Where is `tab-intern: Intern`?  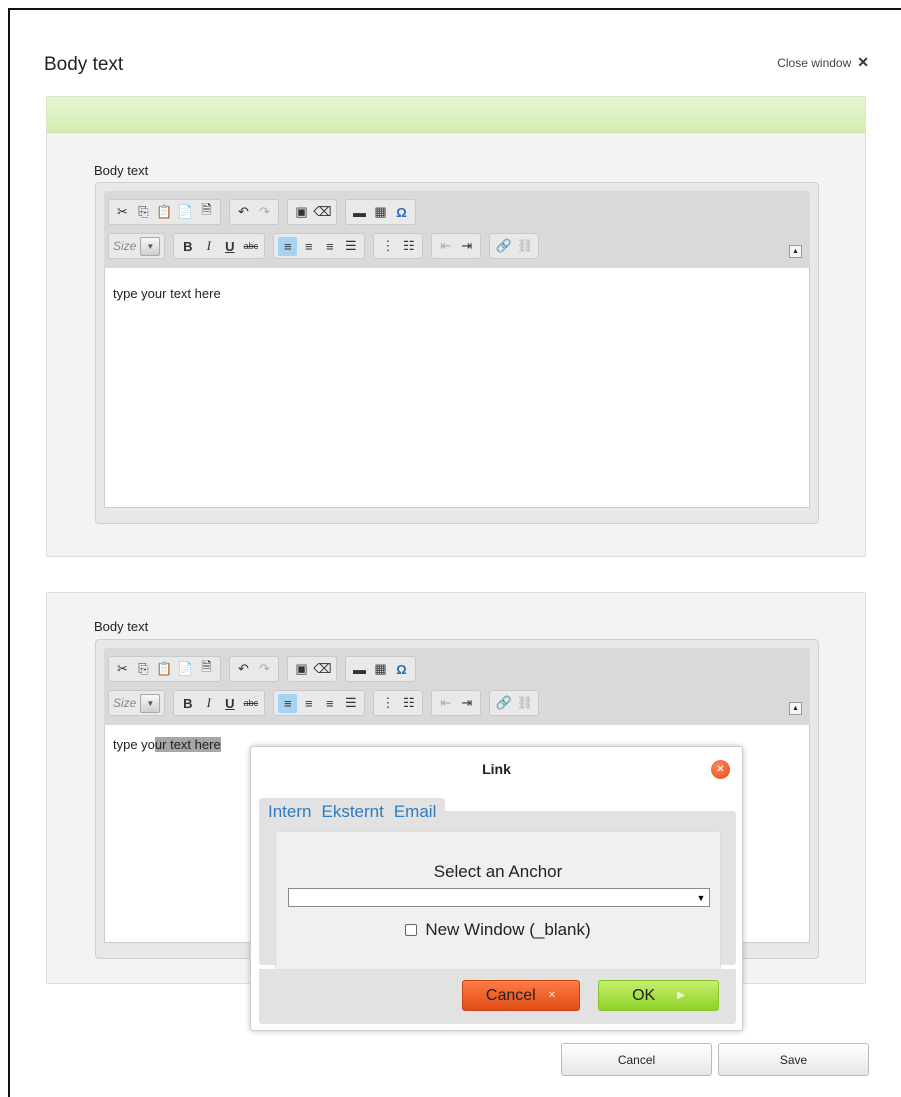
tab-intern: Intern is located at coordinates (289, 812).